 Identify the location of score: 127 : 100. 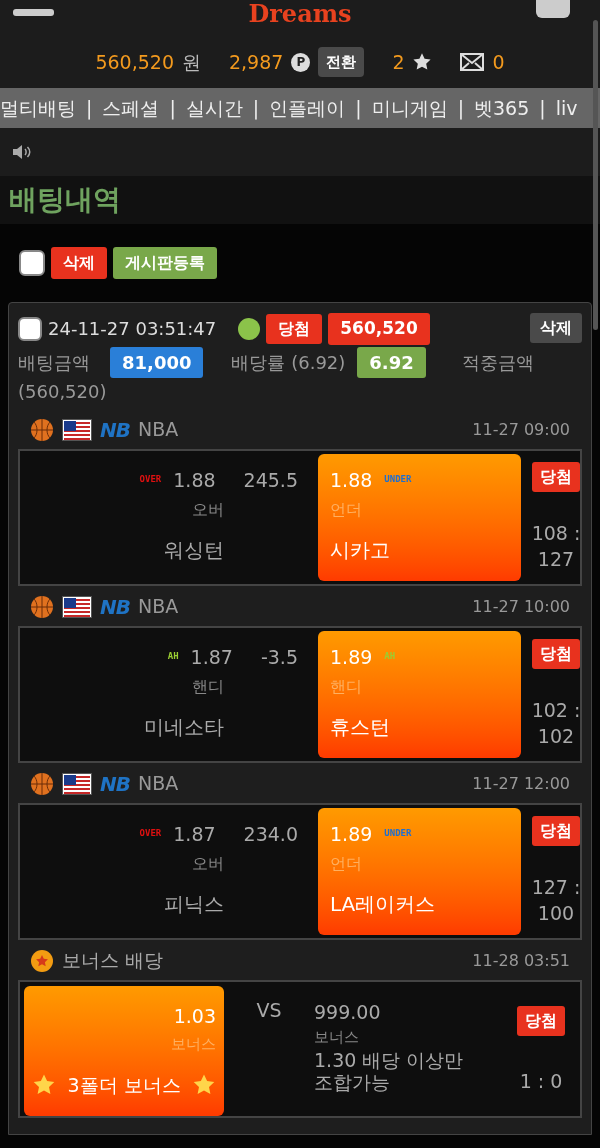
(556, 900).